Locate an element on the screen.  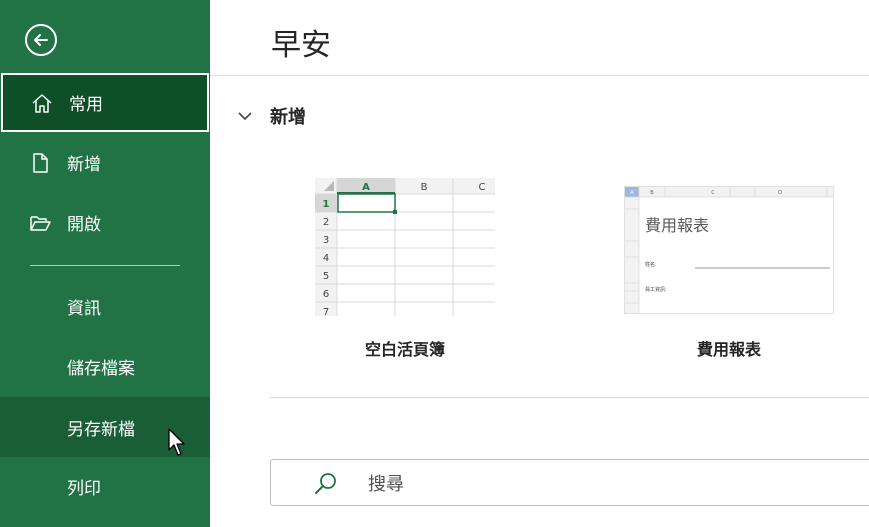
template-search-box is located at coordinates (569, 482).